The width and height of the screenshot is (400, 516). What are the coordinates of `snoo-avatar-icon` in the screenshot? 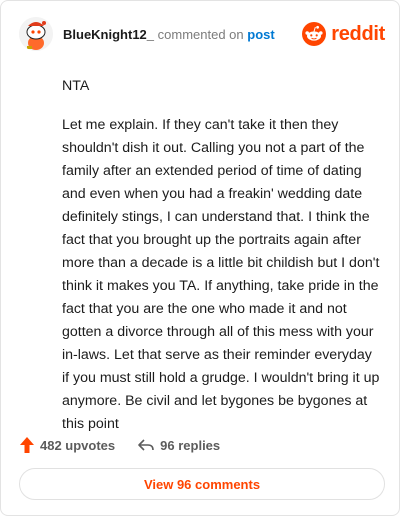 It's located at (36, 34).